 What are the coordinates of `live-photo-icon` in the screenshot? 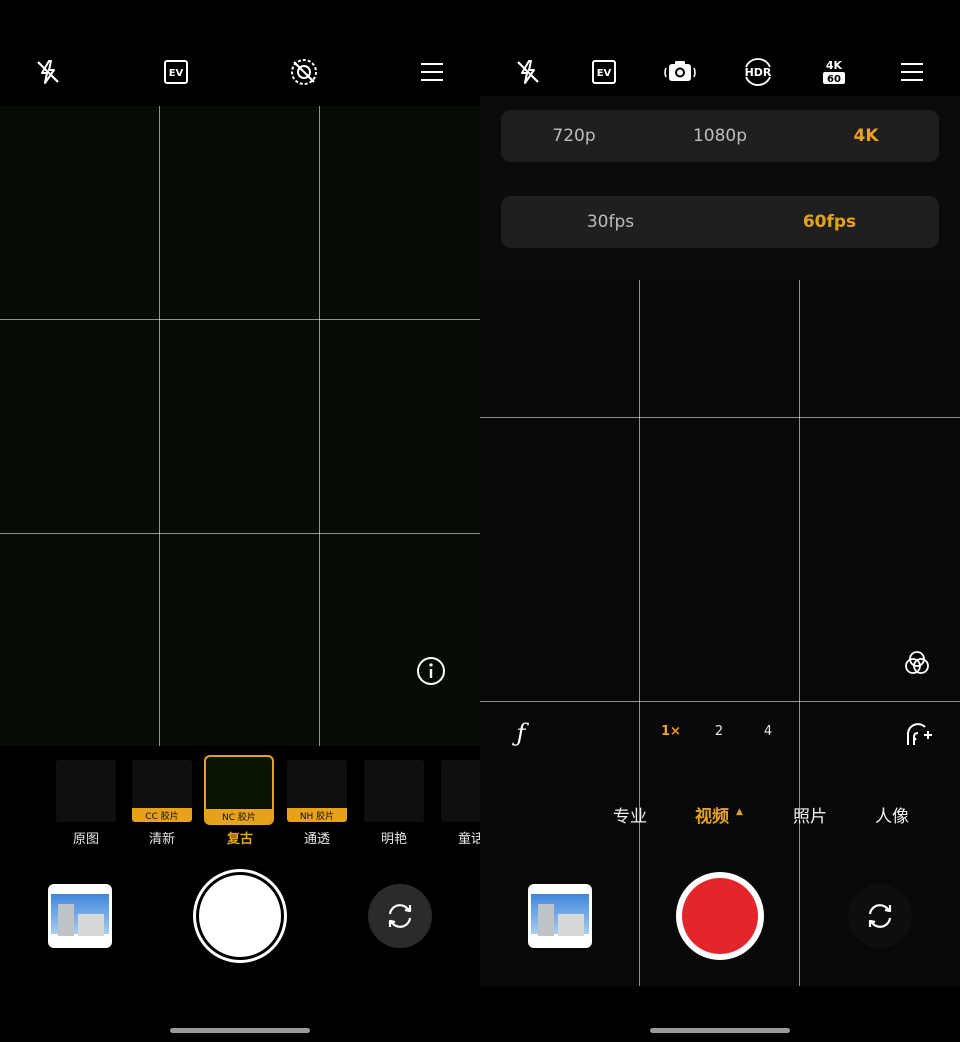 It's located at (680, 72).